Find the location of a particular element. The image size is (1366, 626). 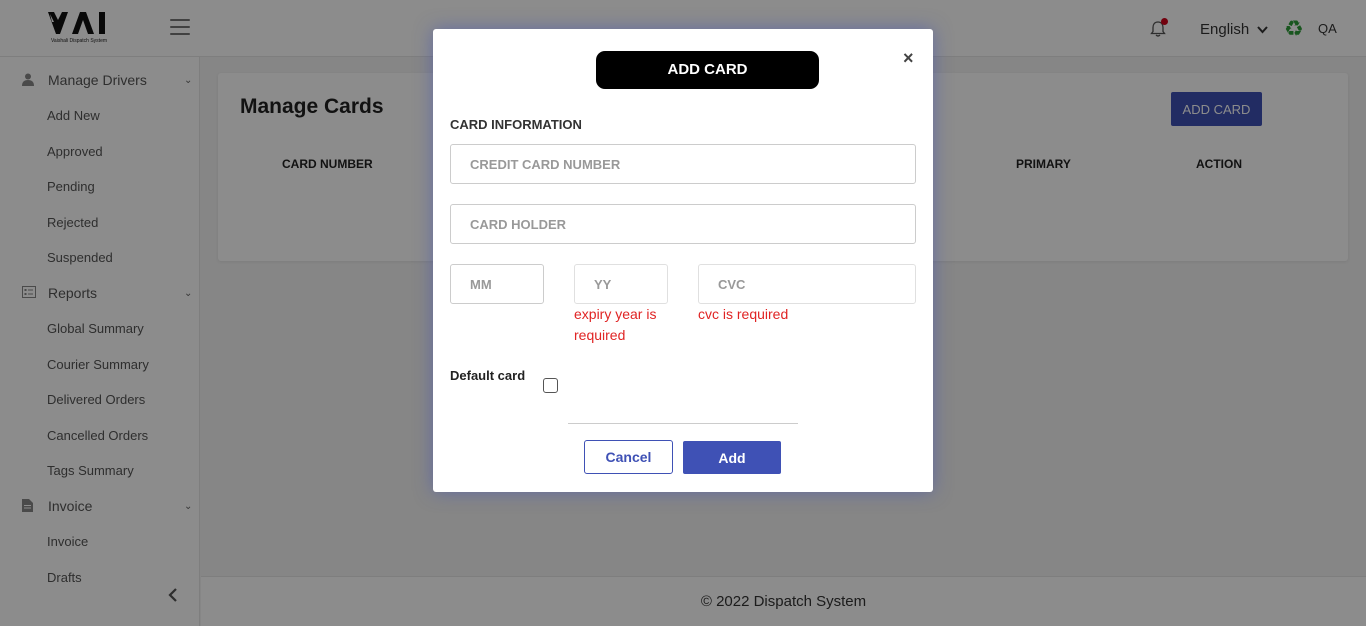

cvc-error: cvc is required is located at coordinates (743, 314).